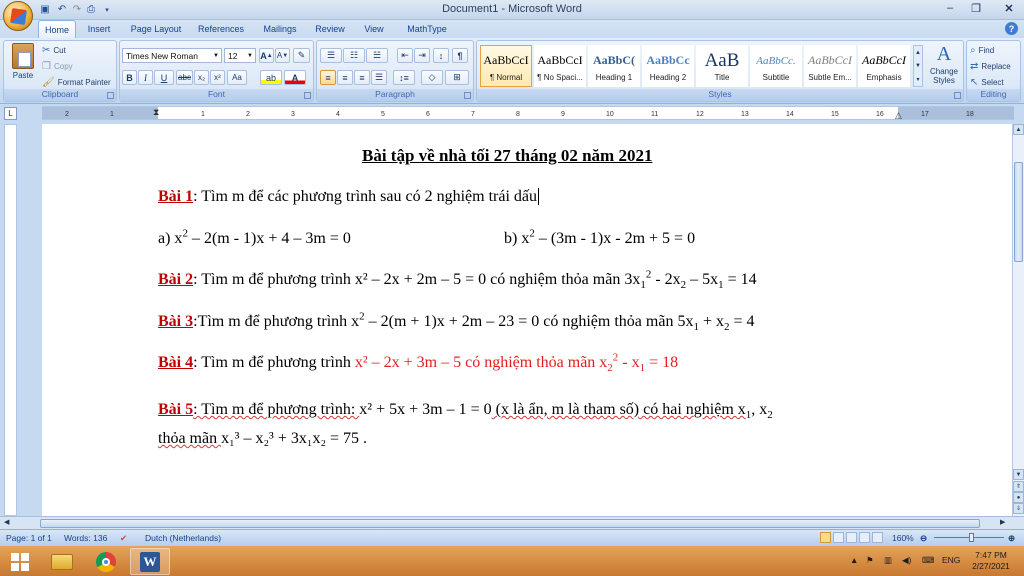 This screenshot has height=576, width=1024. I want to click on show-hidden-icons: ▲, so click(854, 560).